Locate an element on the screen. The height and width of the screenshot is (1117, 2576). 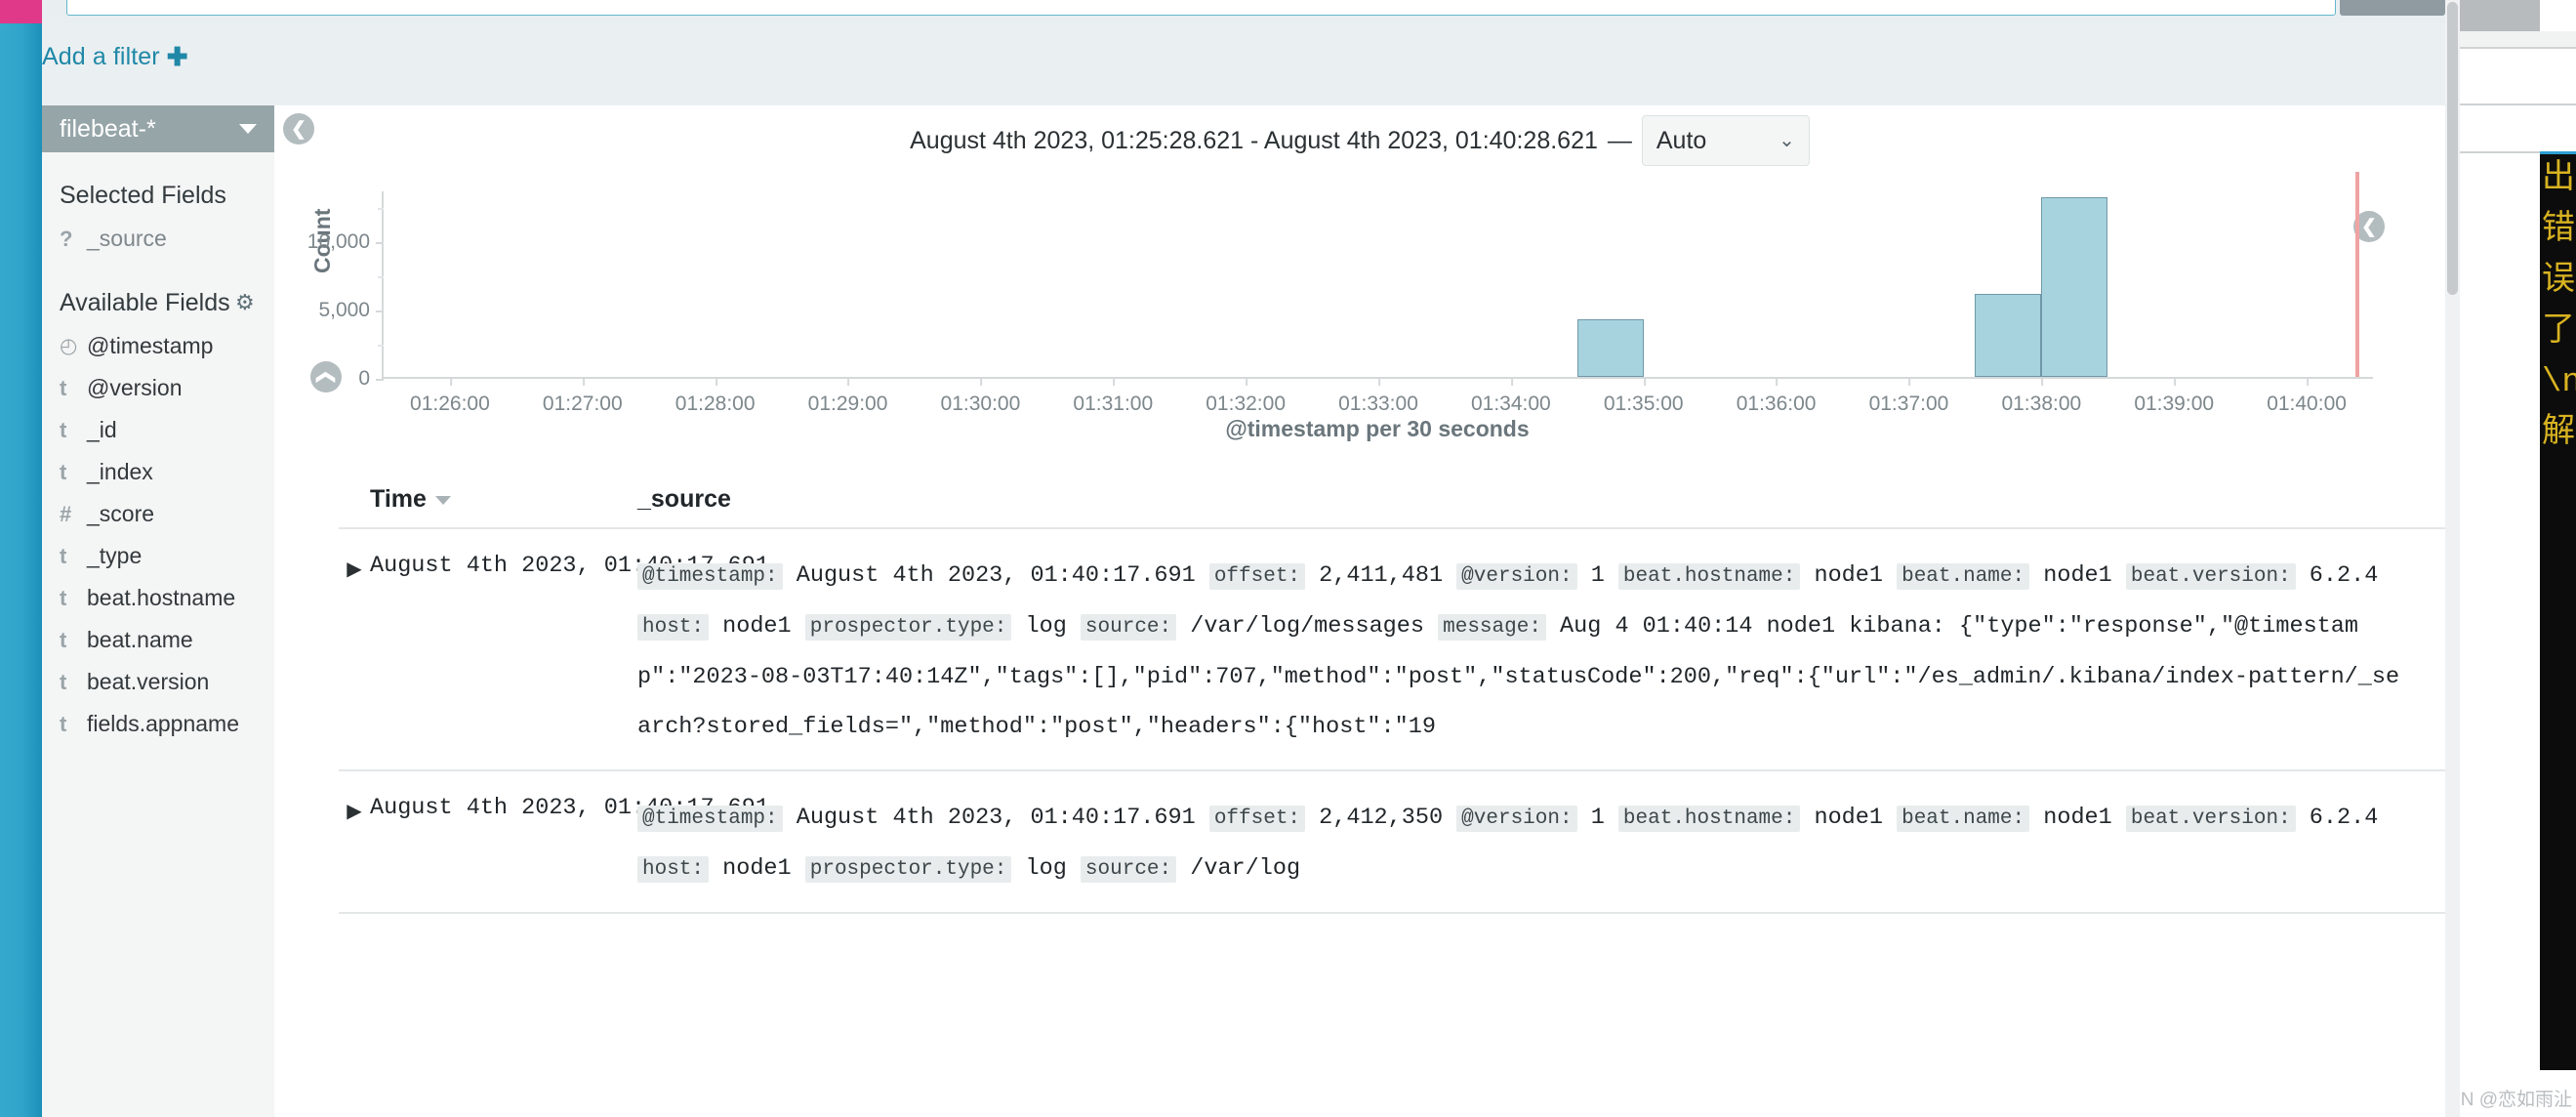
field-item-version: t @version is located at coordinates (158, 388).